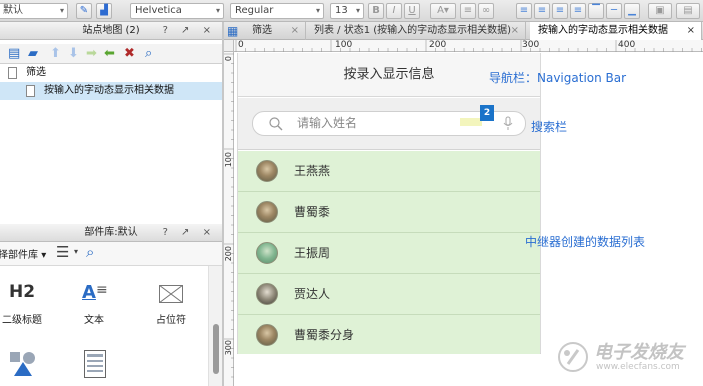 Image resolution: width=703 pixels, height=386 pixels. I want to click on list-item: 王燕燕, so click(389, 171).